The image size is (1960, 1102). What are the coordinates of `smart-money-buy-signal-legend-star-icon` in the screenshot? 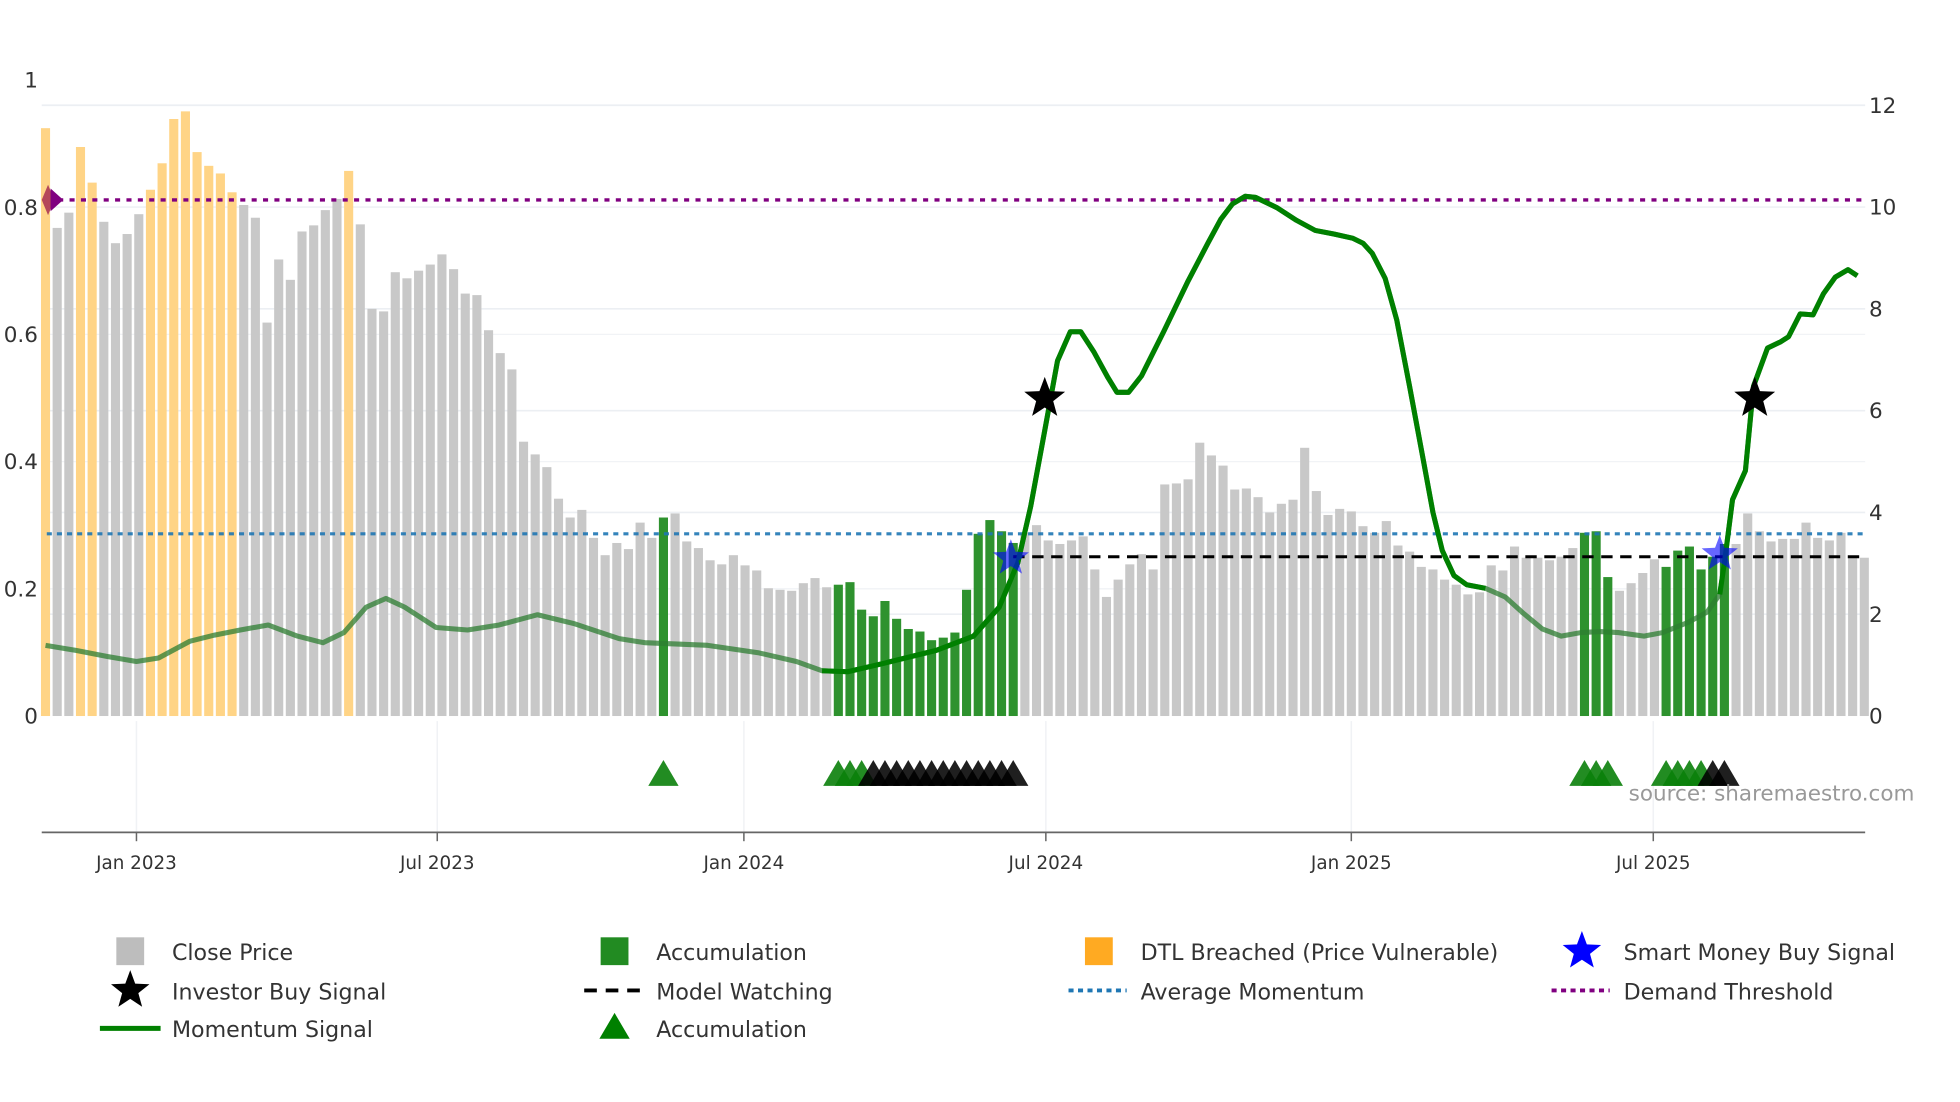 It's located at (1582, 949).